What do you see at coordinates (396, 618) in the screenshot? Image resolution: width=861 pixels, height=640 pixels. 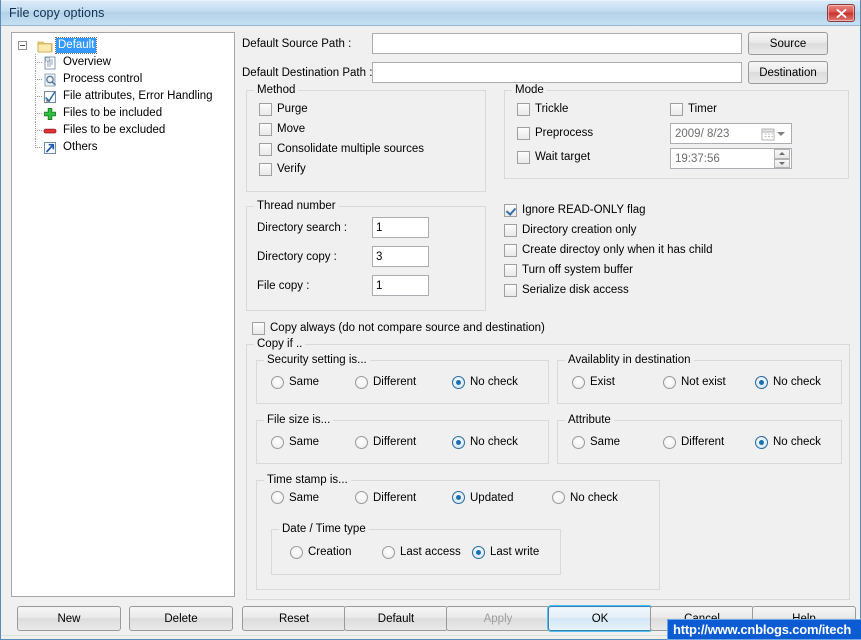 I see `default-button: Default` at bounding box center [396, 618].